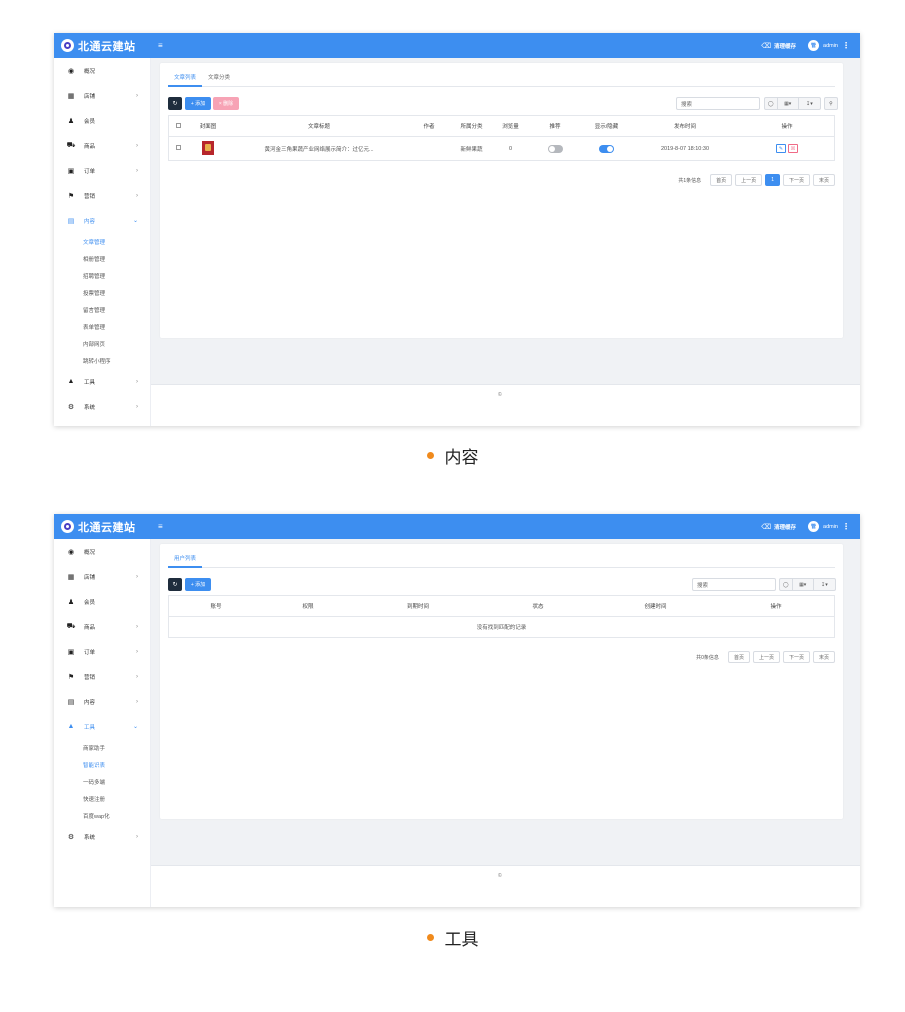 The width and height of the screenshot is (905, 1012). I want to click on delete-button: × 删除, so click(226, 103).